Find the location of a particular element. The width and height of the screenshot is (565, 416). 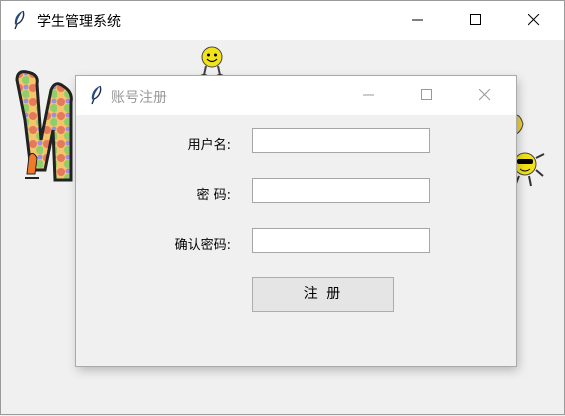

letter-w-graphic is located at coordinates (44, 126).